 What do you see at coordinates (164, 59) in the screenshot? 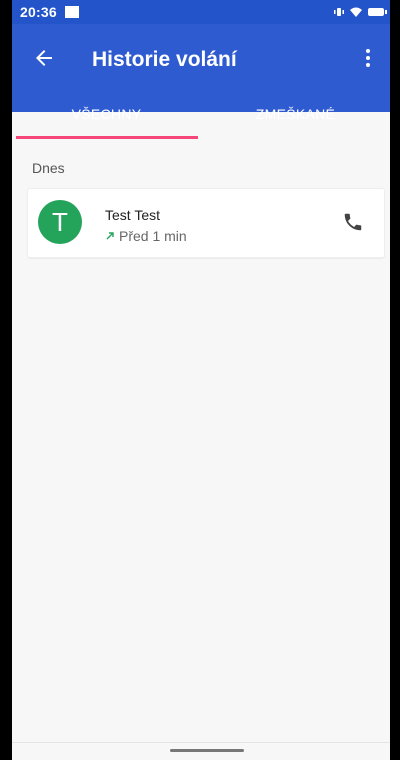
I see `page-title: Historie volání` at bounding box center [164, 59].